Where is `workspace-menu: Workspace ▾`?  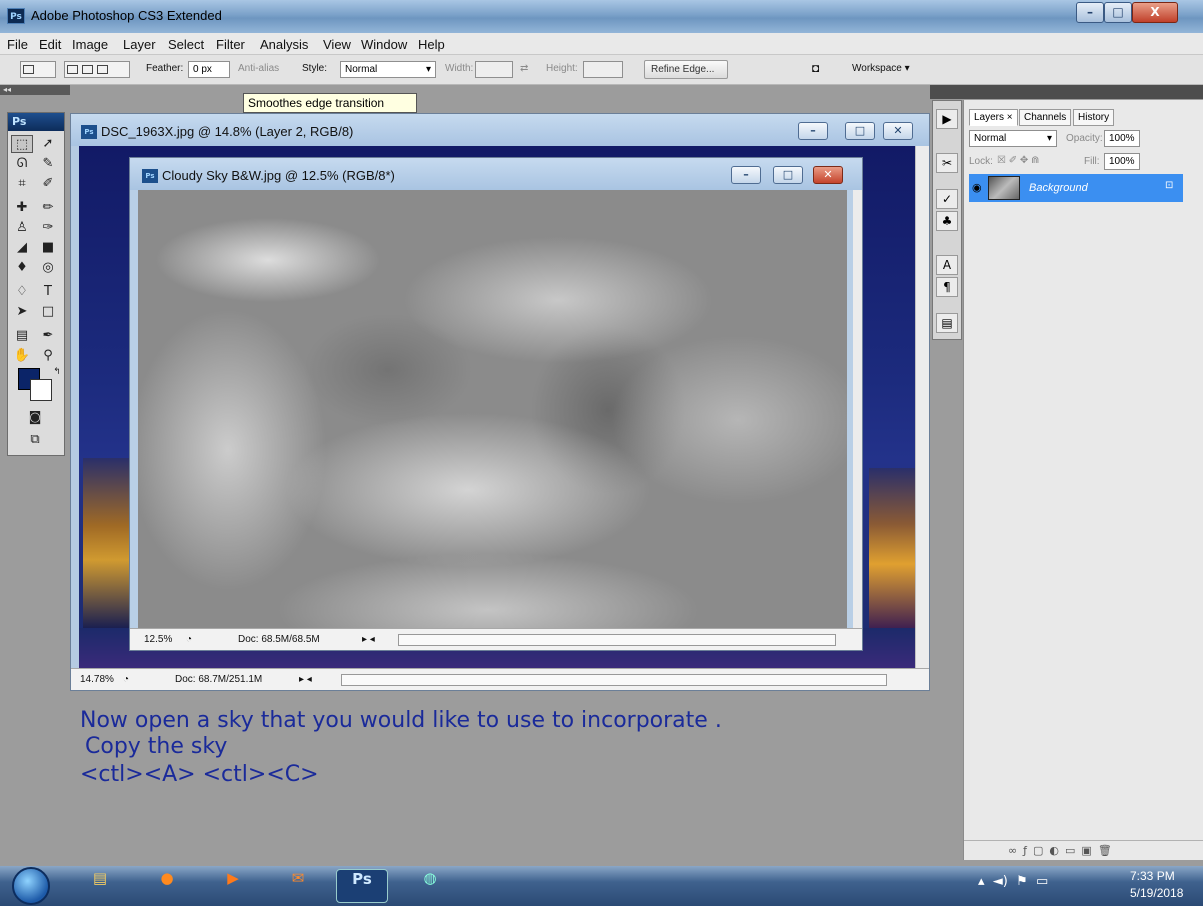 workspace-menu: Workspace ▾ is located at coordinates (881, 68).